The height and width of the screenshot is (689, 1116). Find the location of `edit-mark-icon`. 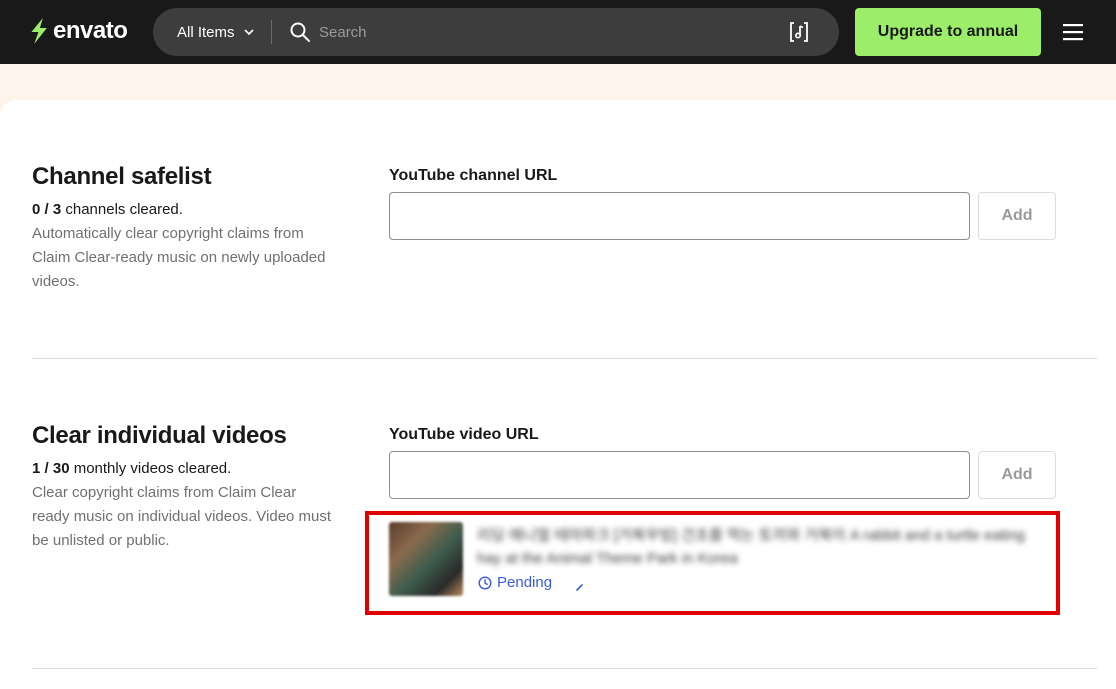

edit-mark-icon is located at coordinates (579, 587).